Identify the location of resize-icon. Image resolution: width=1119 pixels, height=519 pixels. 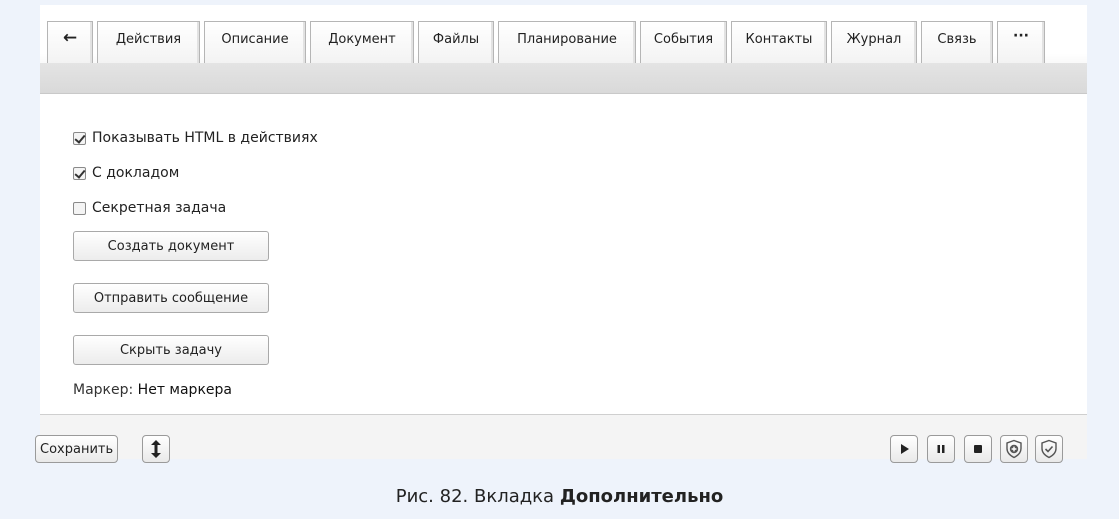
(156, 449).